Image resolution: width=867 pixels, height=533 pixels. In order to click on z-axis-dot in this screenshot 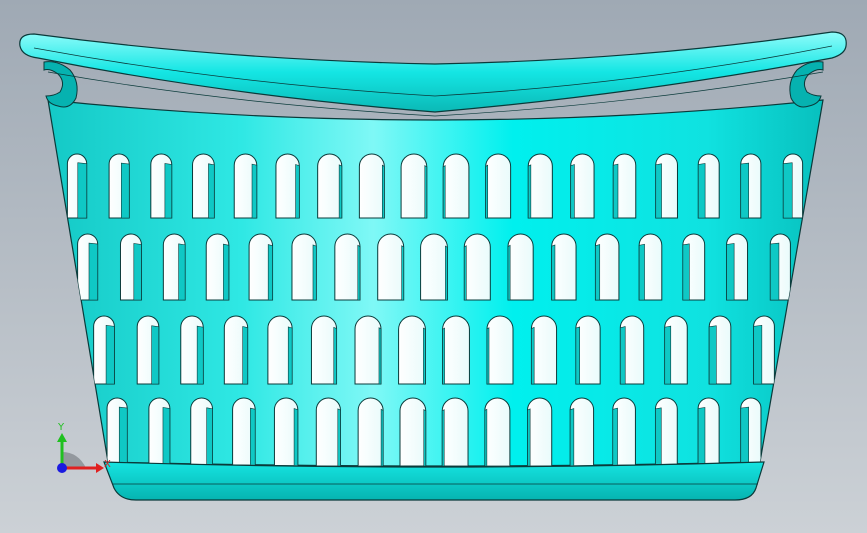, I will do `click(62, 468)`.